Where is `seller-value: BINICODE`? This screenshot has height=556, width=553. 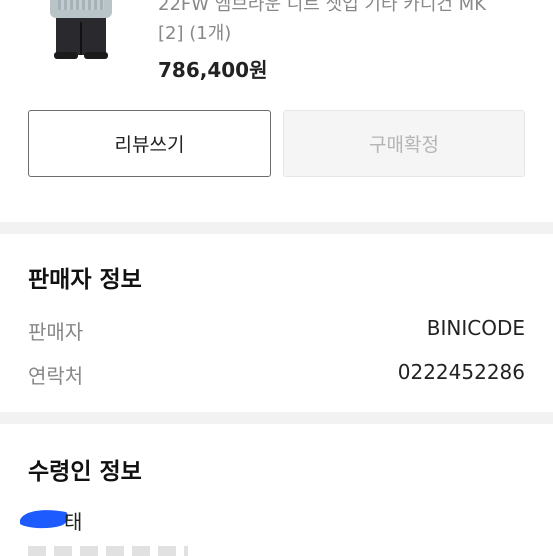 seller-value: BINICODE is located at coordinates (475, 328).